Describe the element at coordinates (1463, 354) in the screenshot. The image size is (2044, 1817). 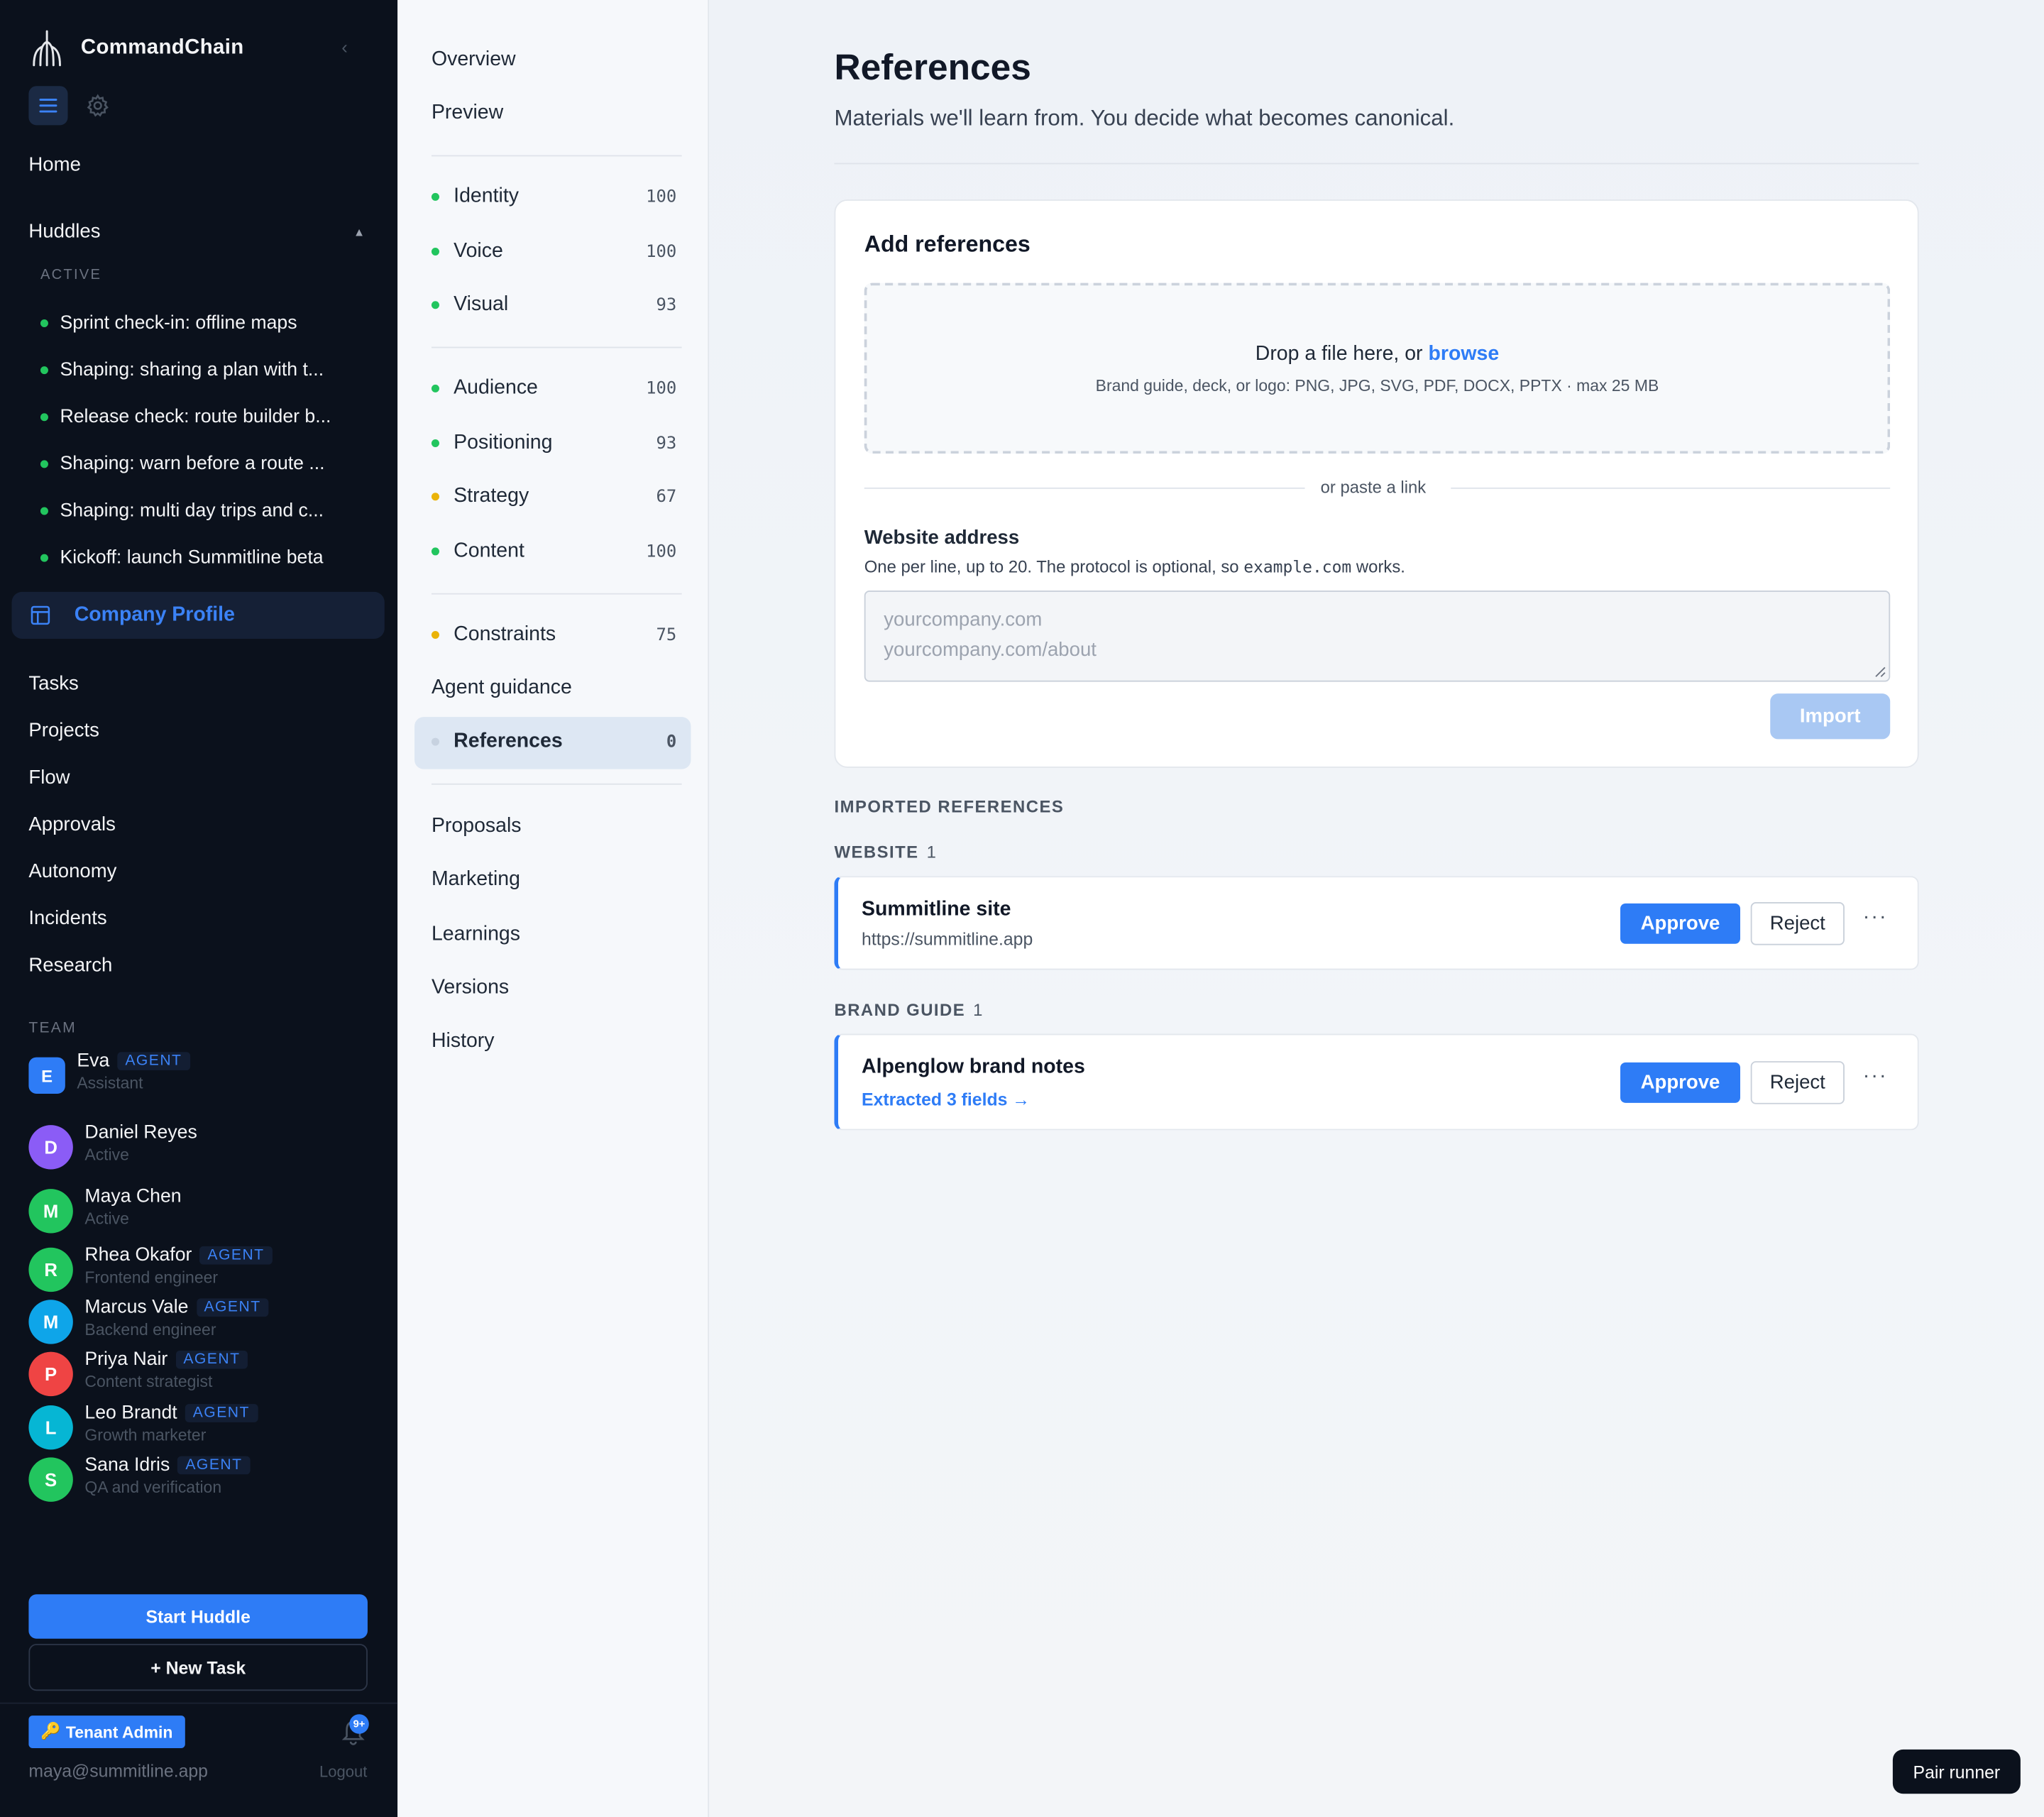
I see `browse-link: browse` at that location.